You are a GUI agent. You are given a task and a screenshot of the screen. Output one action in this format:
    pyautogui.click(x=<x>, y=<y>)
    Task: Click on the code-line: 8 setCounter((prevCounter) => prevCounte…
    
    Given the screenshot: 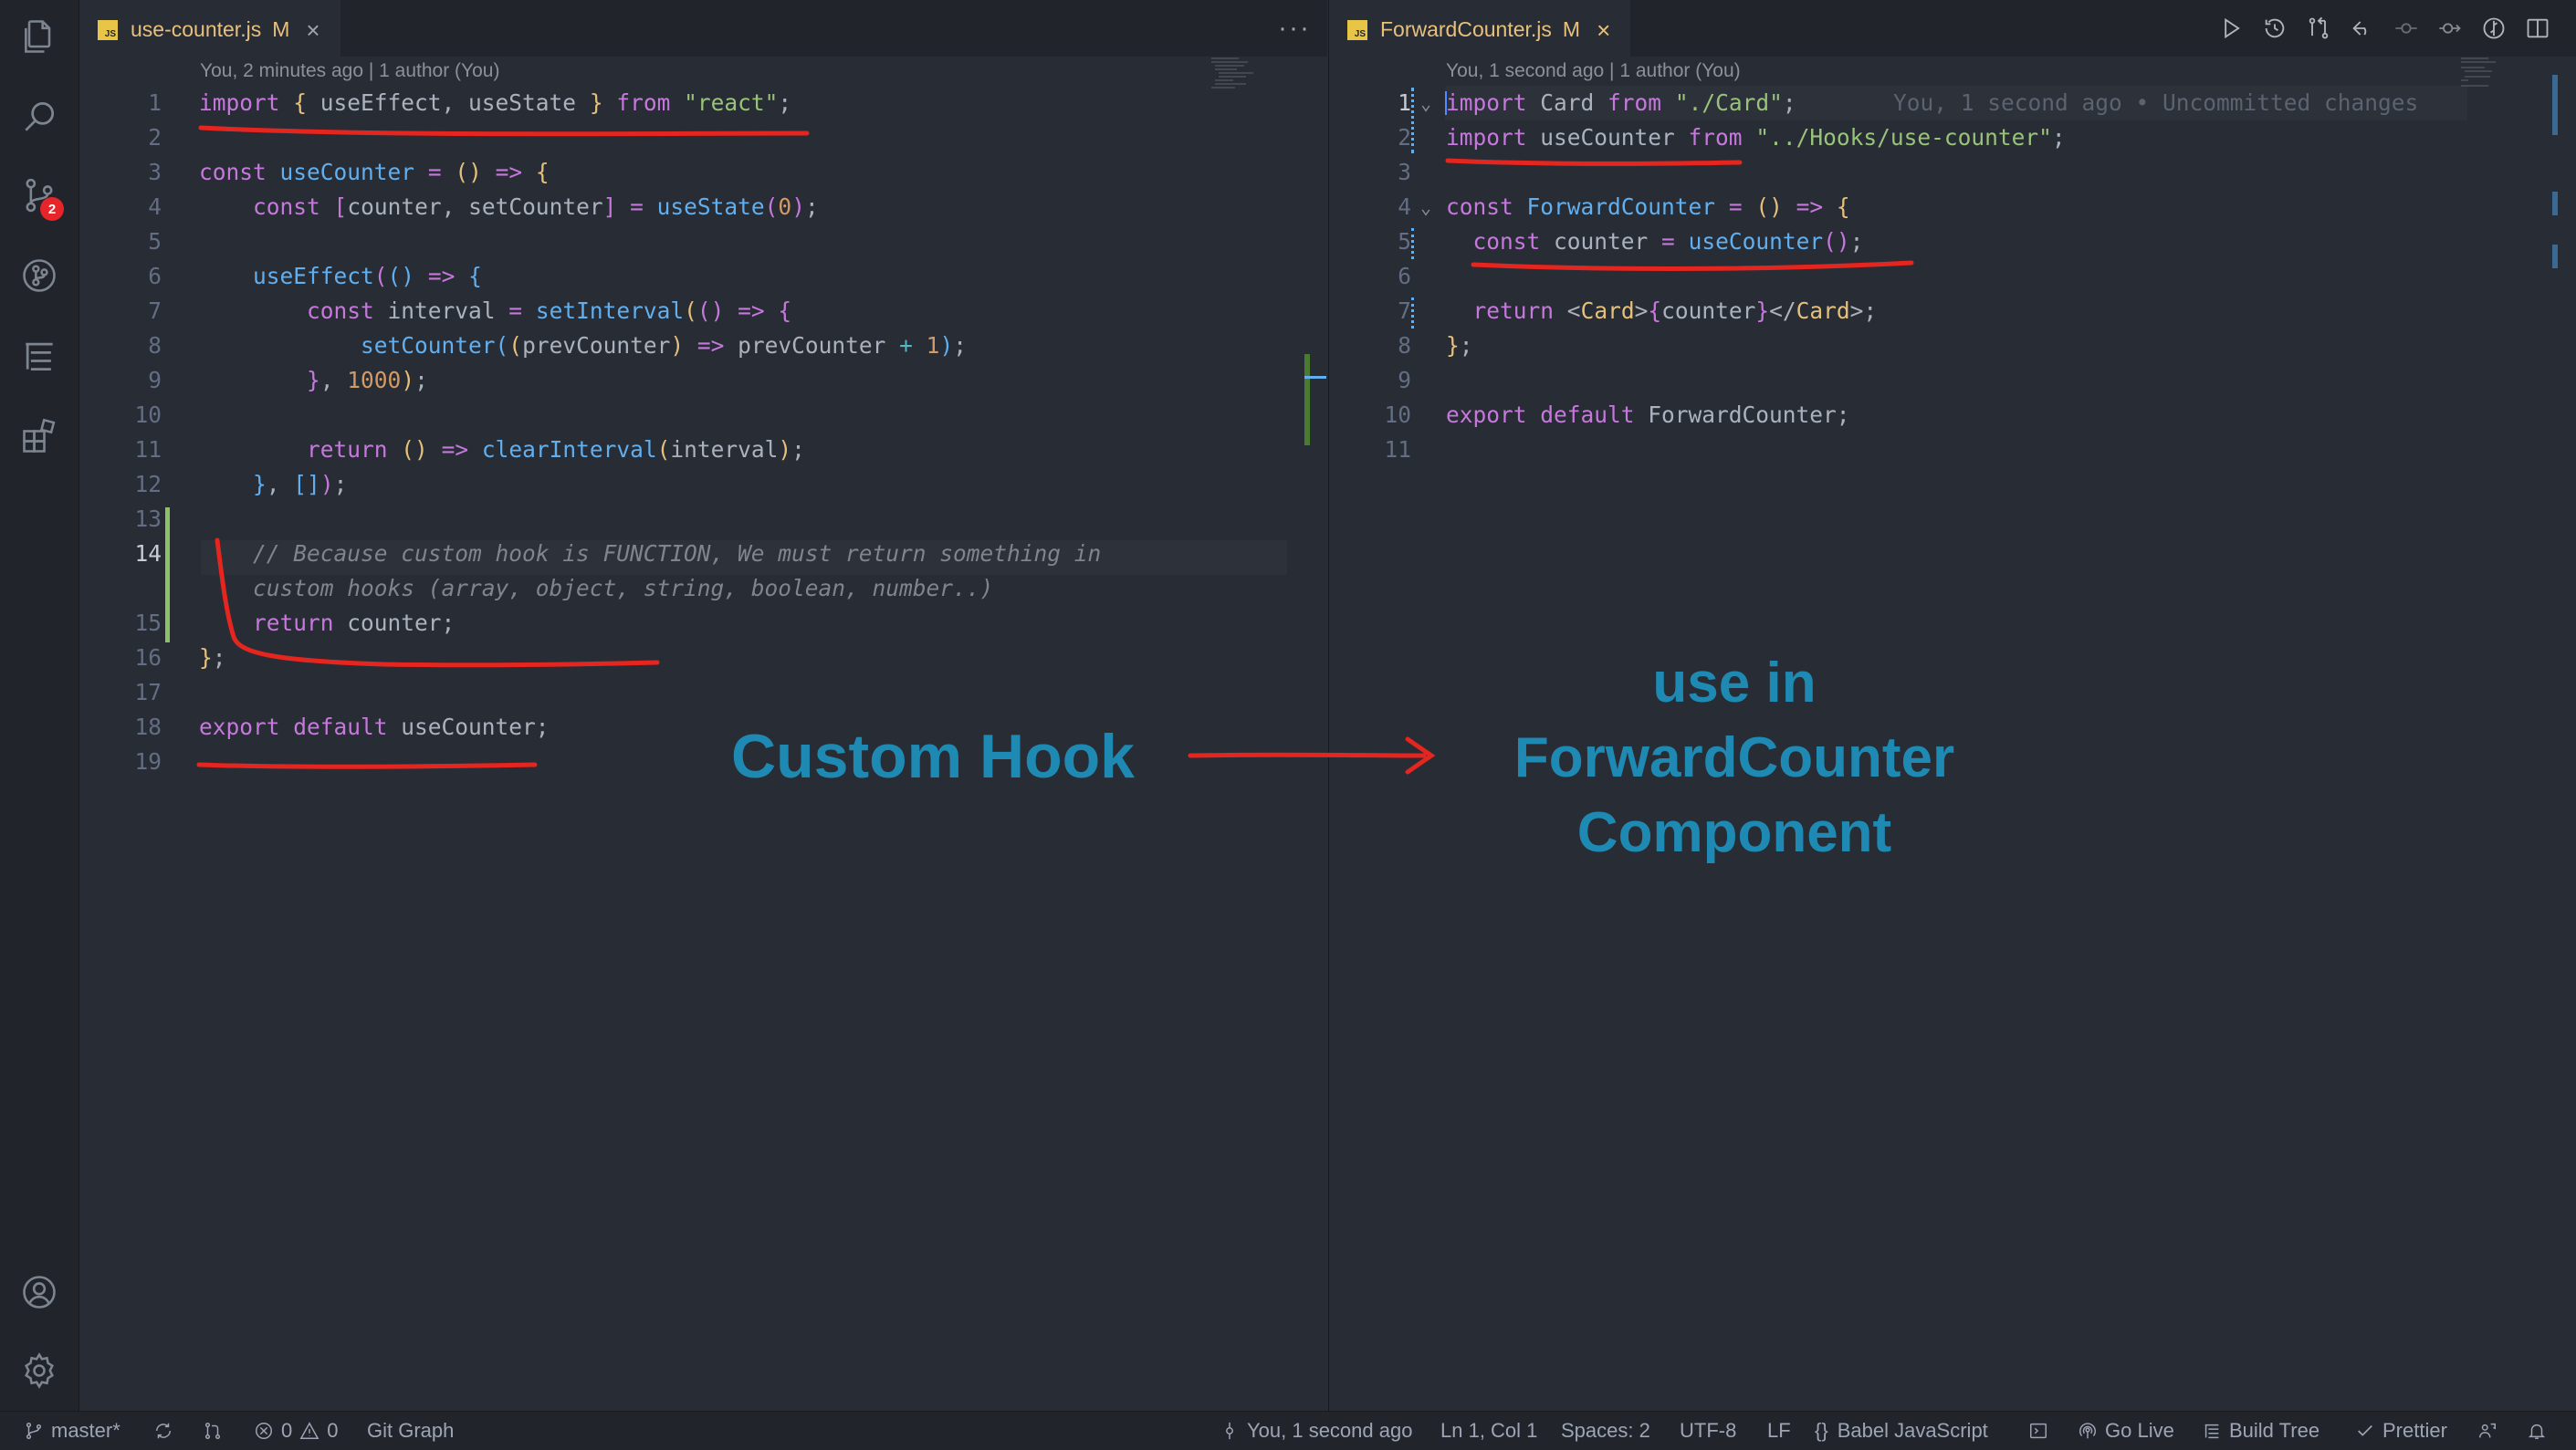 What is the action you would take?
    pyautogui.click(x=703, y=346)
    